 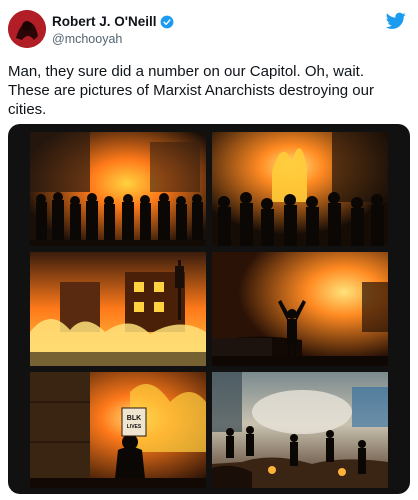 What do you see at coordinates (396, 21) in the screenshot?
I see `twitter-bird-icon` at bounding box center [396, 21].